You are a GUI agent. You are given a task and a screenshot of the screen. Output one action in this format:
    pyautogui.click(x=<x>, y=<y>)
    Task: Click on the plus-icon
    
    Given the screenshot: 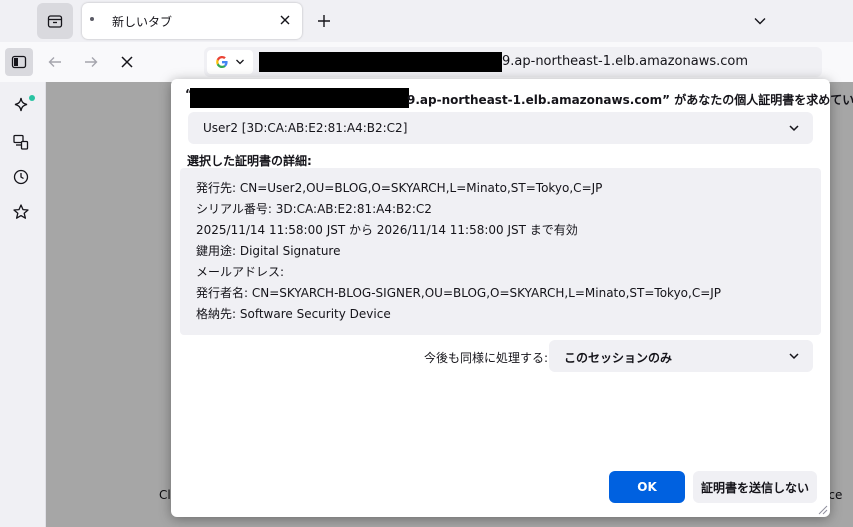 What is the action you would take?
    pyautogui.click(x=324, y=21)
    